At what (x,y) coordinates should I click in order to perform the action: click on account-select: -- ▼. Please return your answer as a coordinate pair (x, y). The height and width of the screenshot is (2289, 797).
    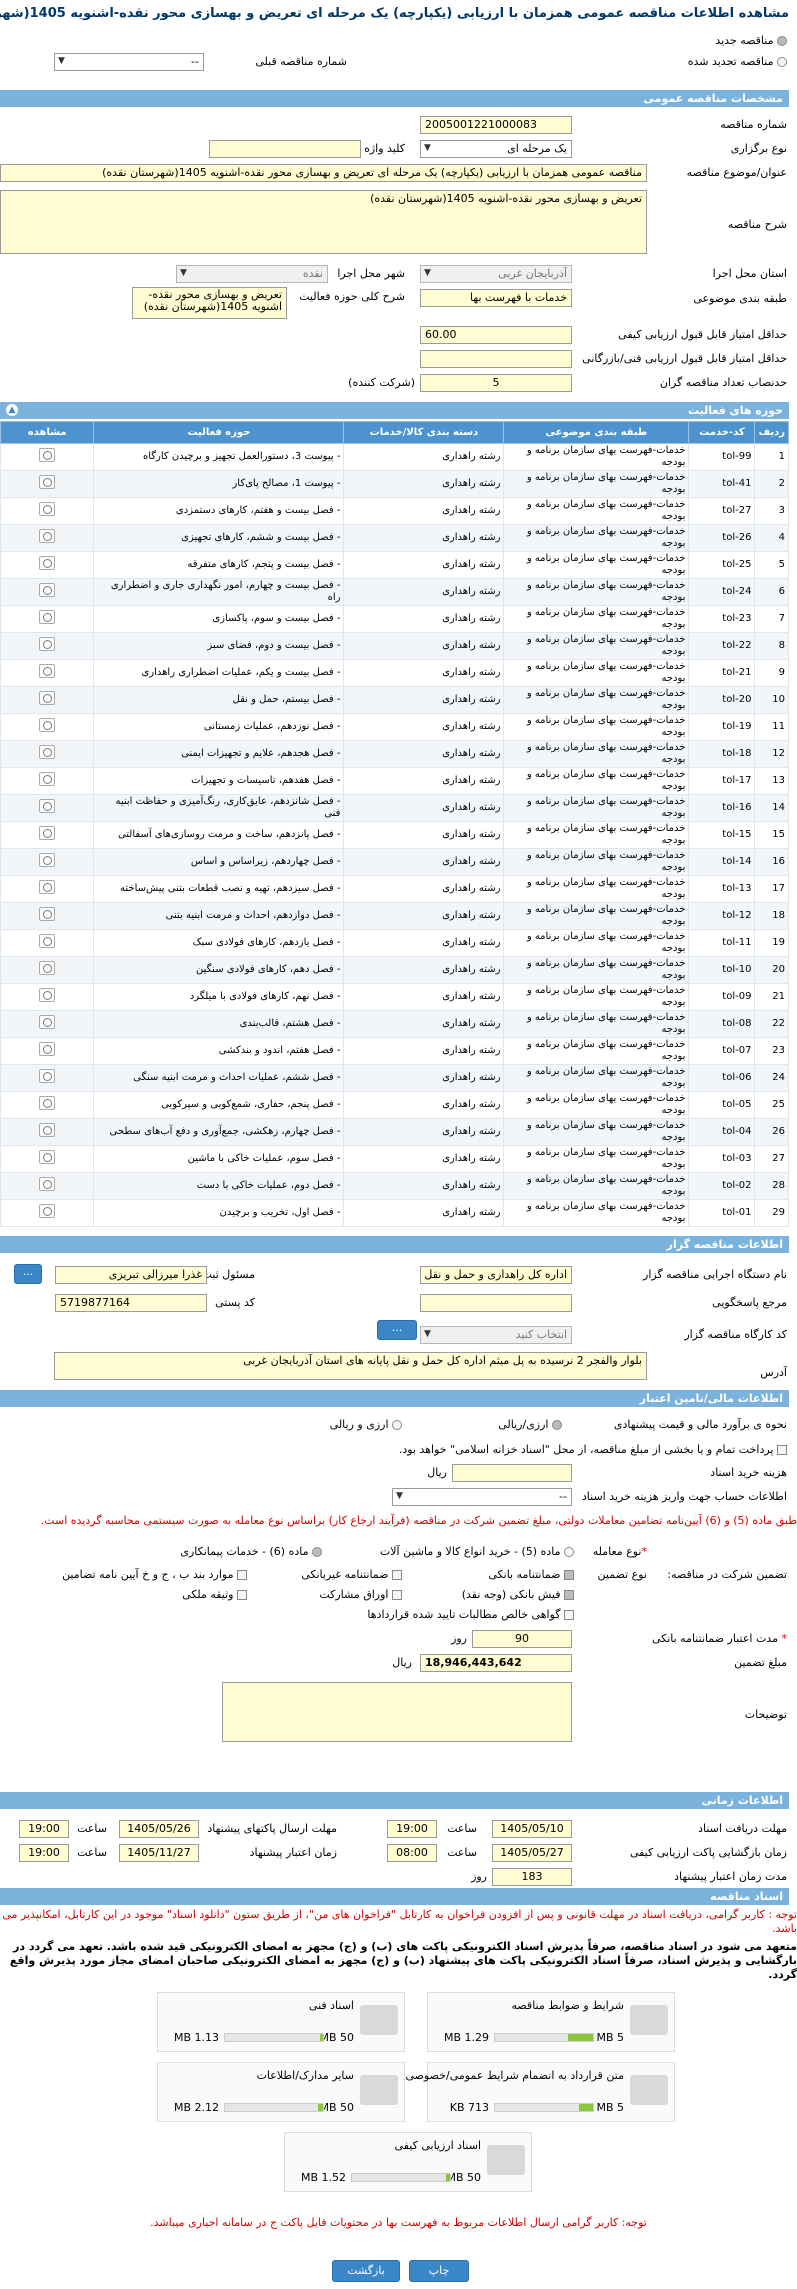
    Looking at the image, I should click on (482, 1497).